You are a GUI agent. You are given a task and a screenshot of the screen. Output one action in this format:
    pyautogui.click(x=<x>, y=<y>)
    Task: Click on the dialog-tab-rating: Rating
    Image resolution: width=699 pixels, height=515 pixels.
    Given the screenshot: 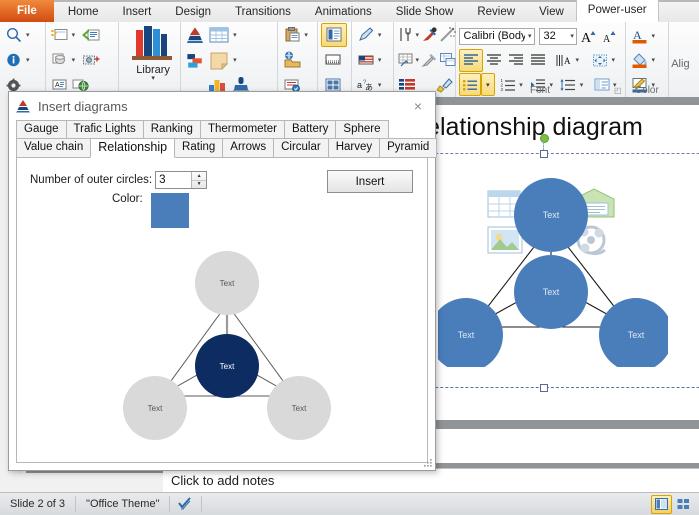 What is the action you would take?
    pyautogui.click(x=199, y=148)
    